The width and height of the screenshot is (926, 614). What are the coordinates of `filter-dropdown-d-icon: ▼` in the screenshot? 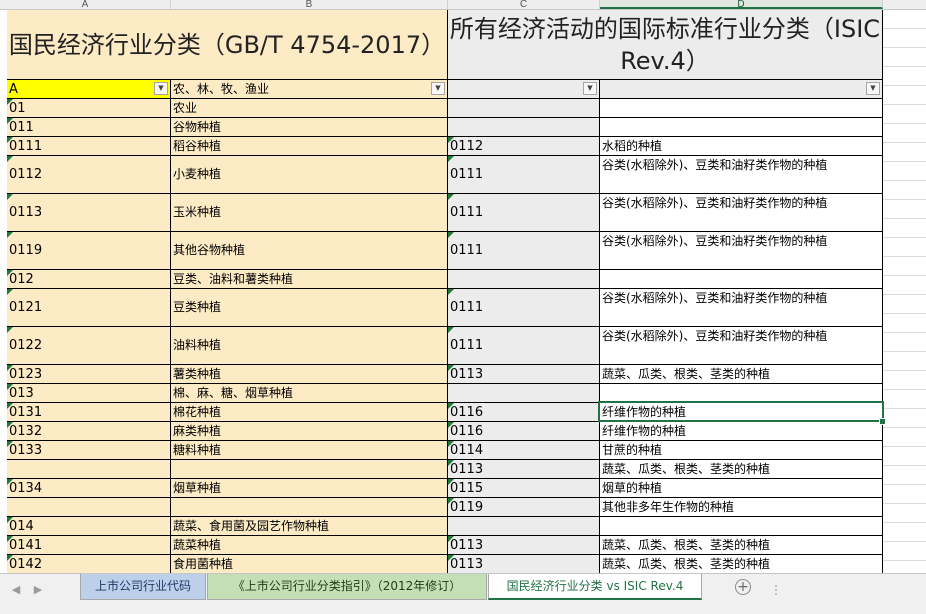 It's located at (873, 88).